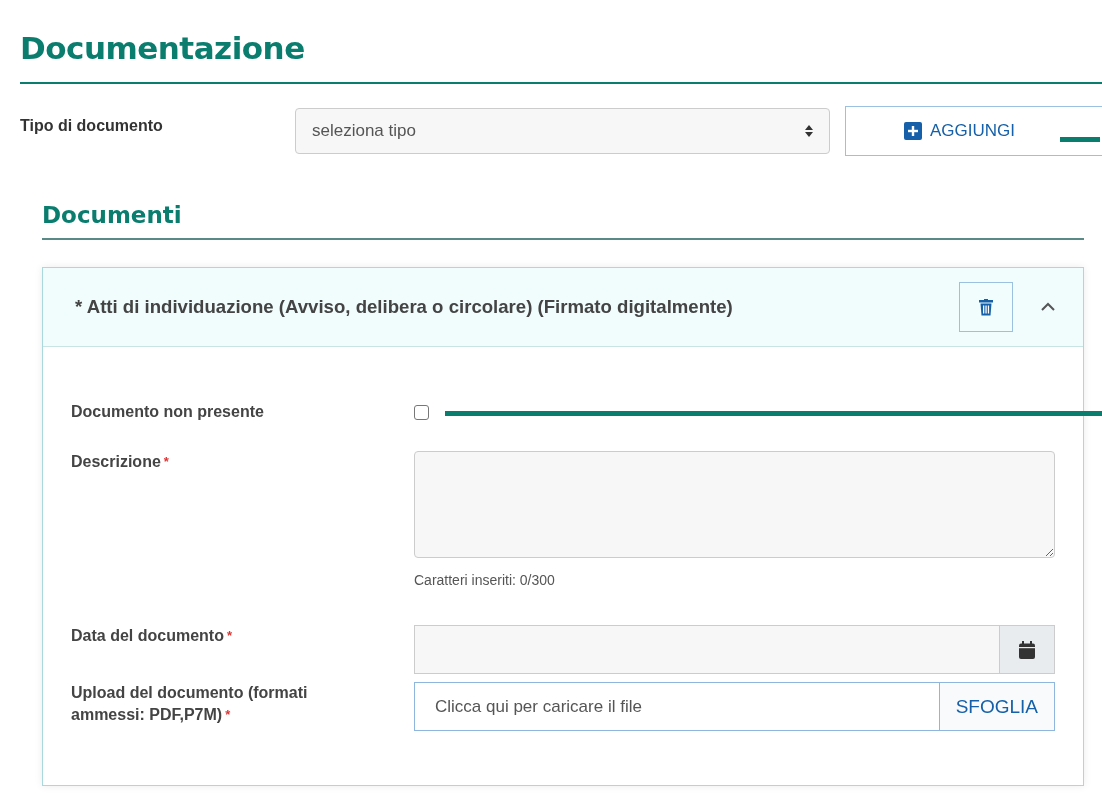  What do you see at coordinates (1048, 307) in the screenshot?
I see `chevron-up-icon` at bounding box center [1048, 307].